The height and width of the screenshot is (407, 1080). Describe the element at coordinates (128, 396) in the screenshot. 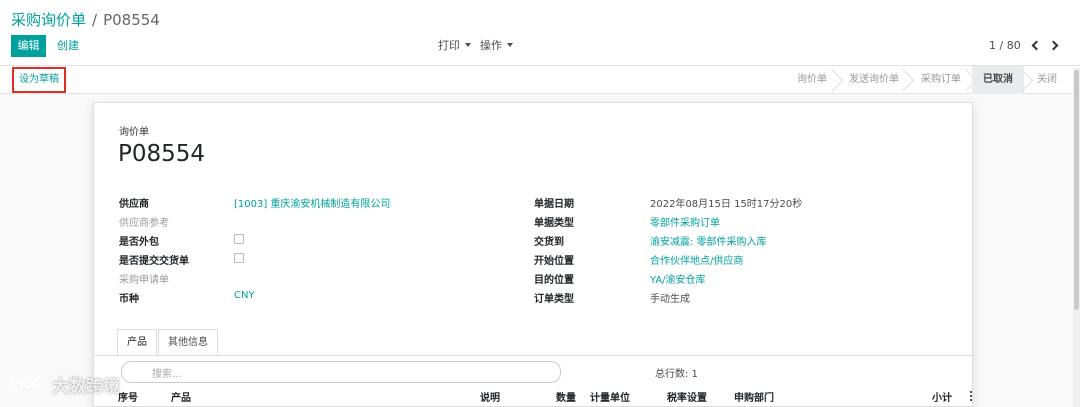

I see `column-header-seq: 序号` at that location.